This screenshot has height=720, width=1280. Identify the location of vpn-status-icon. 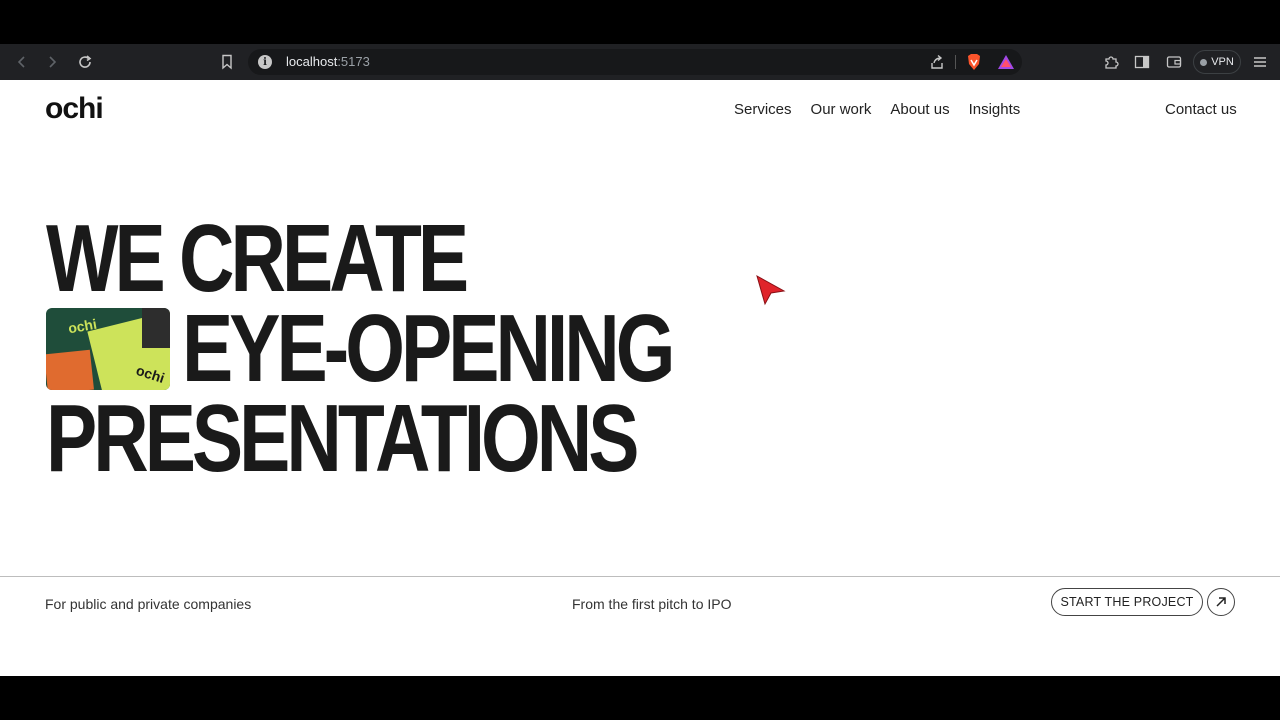
(1204, 62).